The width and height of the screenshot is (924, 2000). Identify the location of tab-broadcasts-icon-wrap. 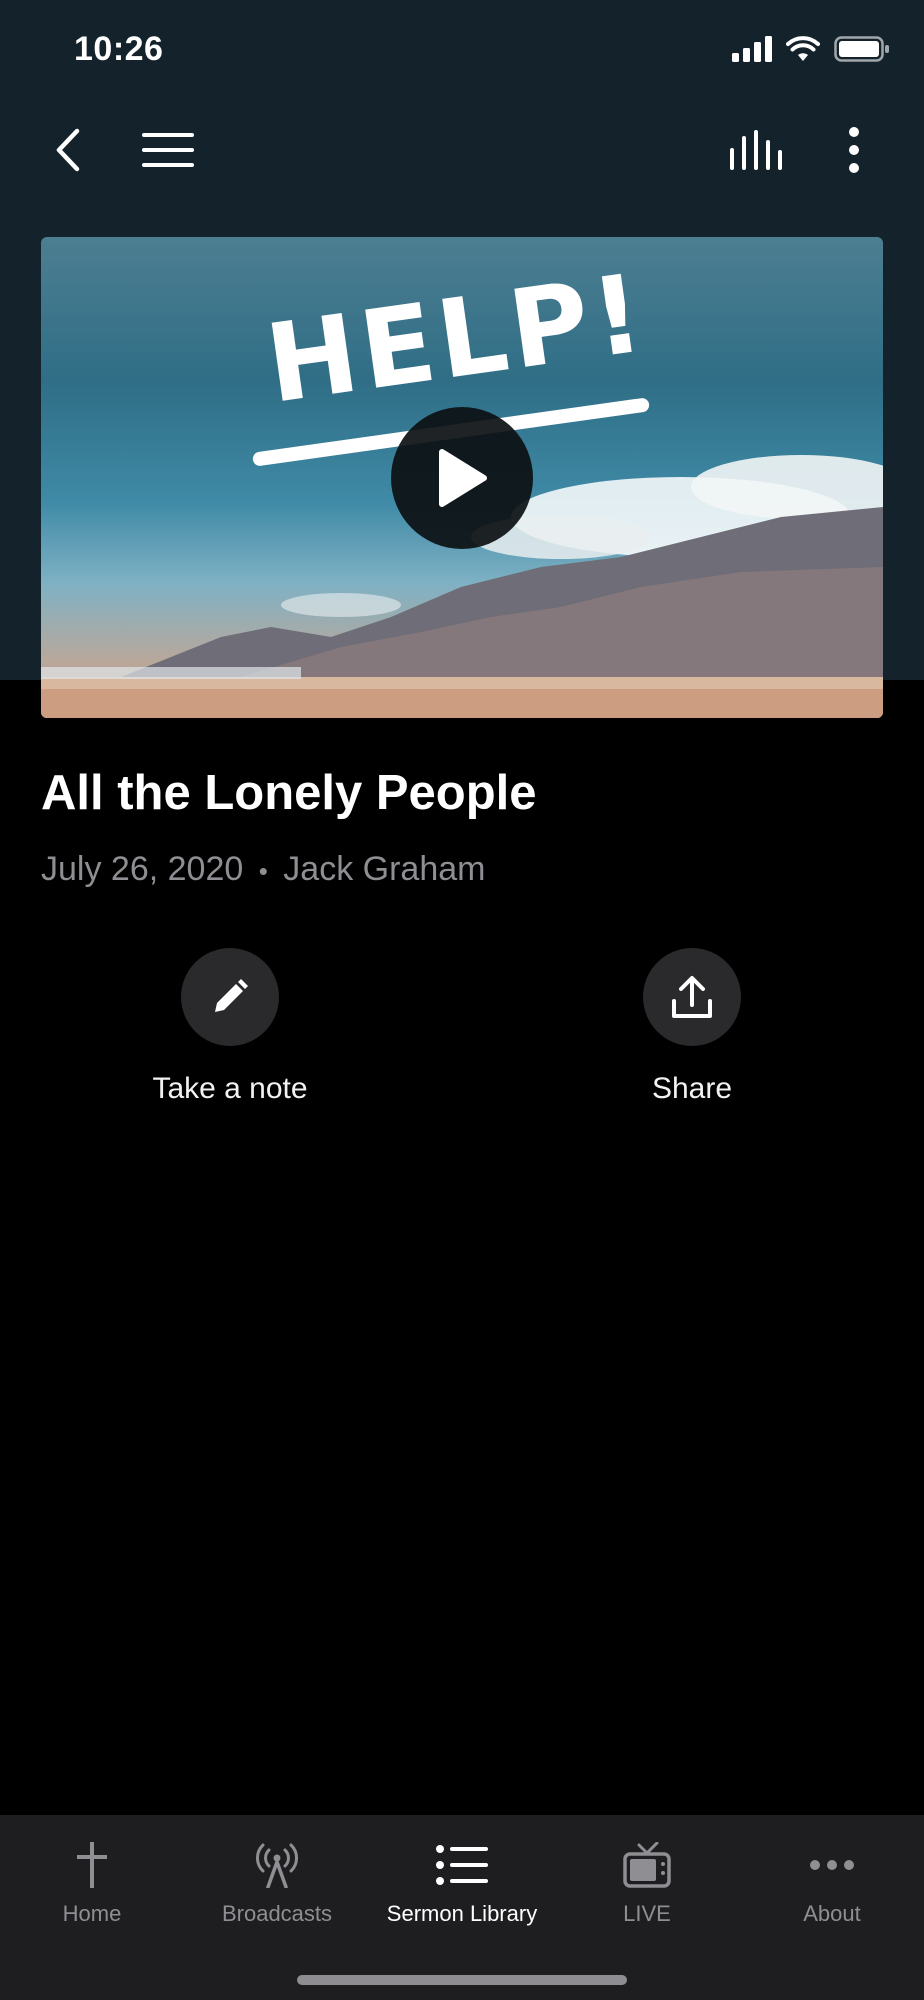
(277, 1865).